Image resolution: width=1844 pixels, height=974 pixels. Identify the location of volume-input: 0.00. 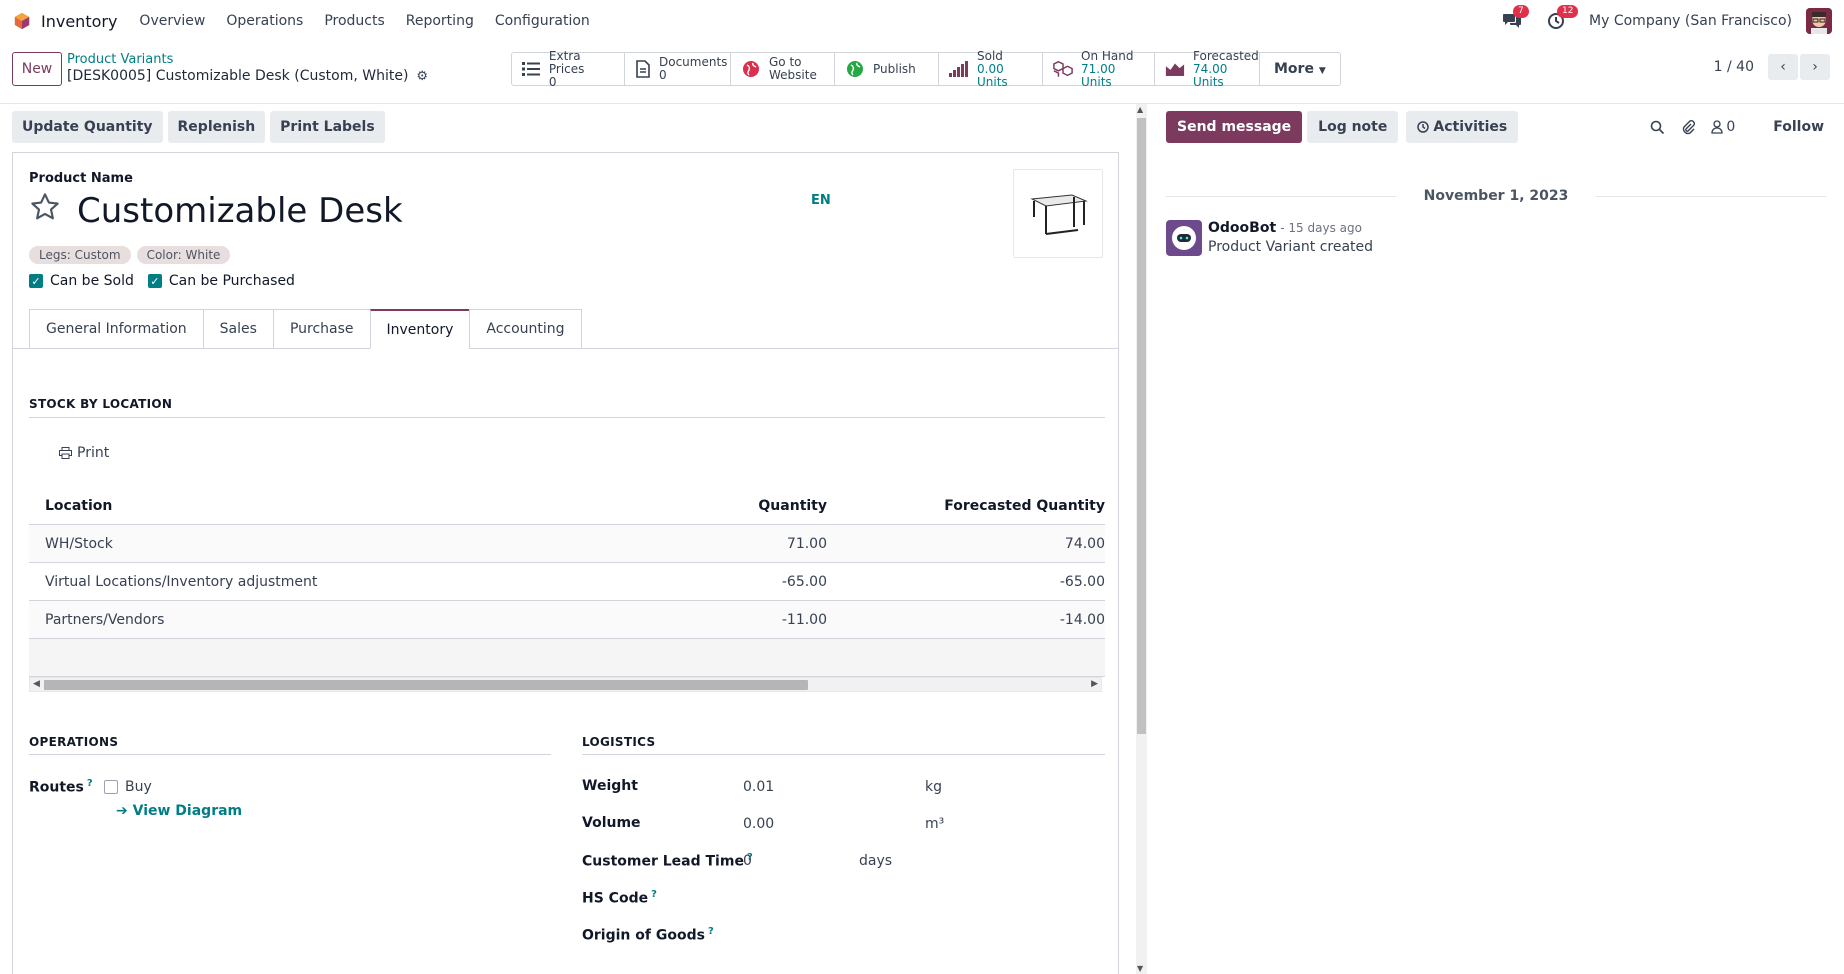
(758, 824).